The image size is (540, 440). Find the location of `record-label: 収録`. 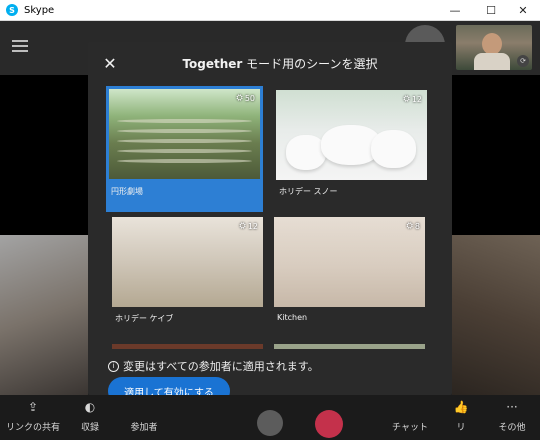

record-label: 収録 is located at coordinates (89, 428).